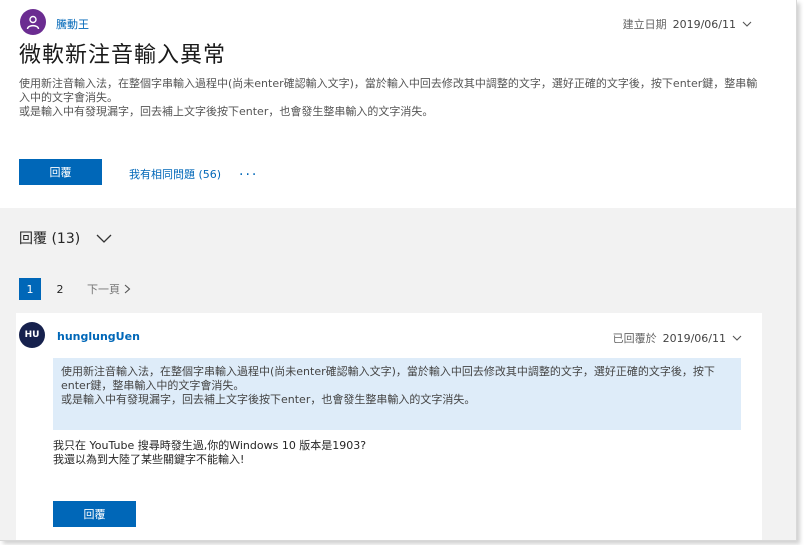  Describe the element at coordinates (694, 338) in the screenshot. I see `replied-date: 2019/06/11` at that location.